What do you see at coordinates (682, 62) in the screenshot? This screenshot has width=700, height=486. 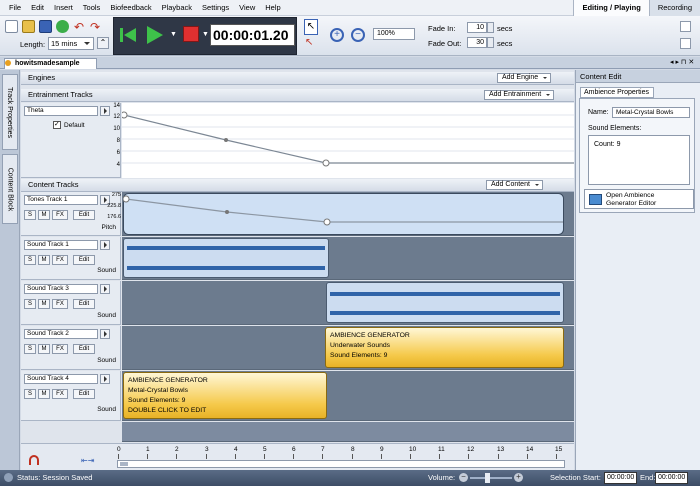 I see `tab-nav-icon: ◂ ▸ ⊓ ✕` at bounding box center [682, 62].